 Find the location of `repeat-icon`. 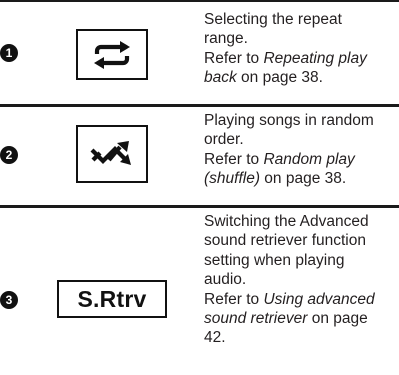

repeat-icon is located at coordinates (112, 54).